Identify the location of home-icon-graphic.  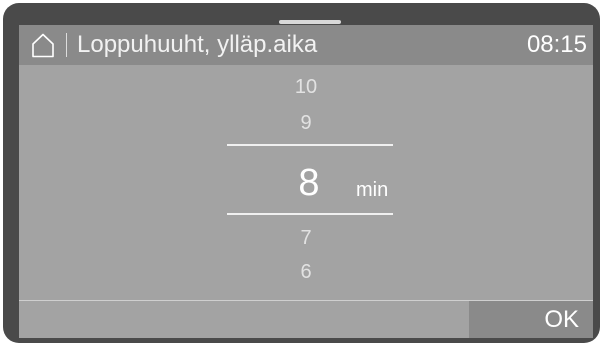
(43, 45).